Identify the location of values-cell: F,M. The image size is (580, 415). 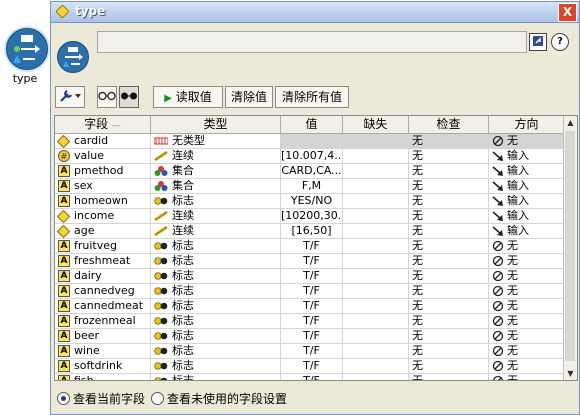
(312, 186).